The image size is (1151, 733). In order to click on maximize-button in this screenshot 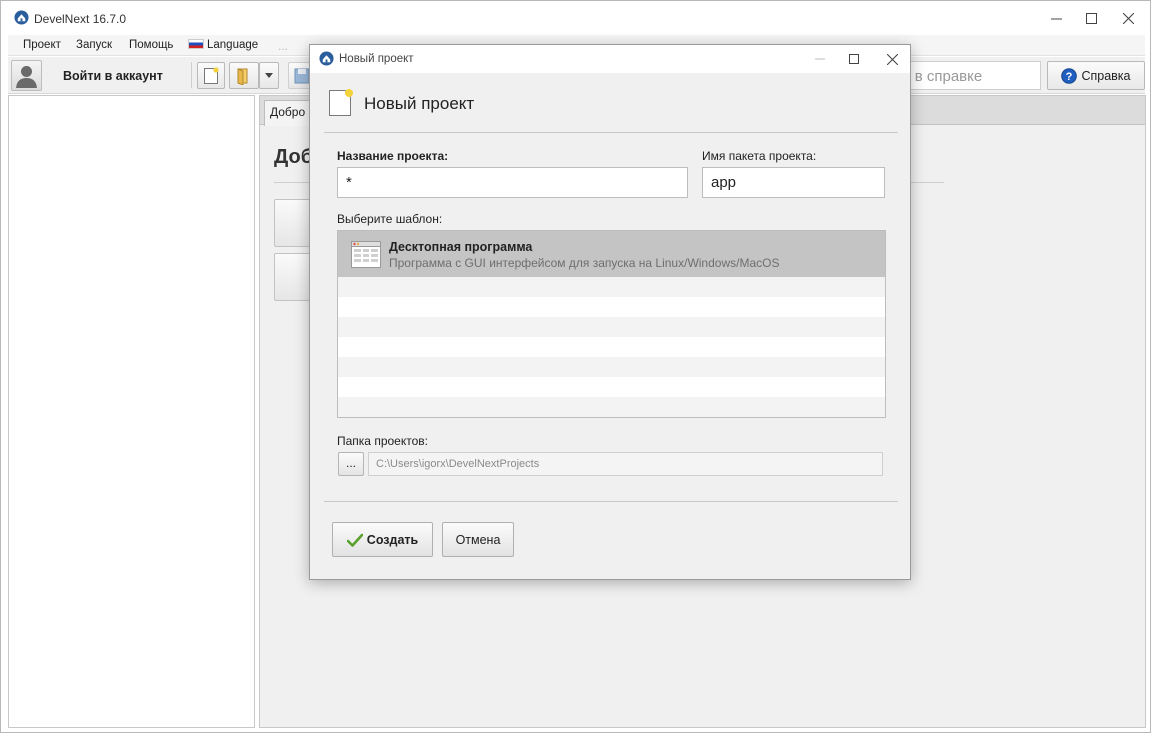, I will do `click(1091, 18)`.